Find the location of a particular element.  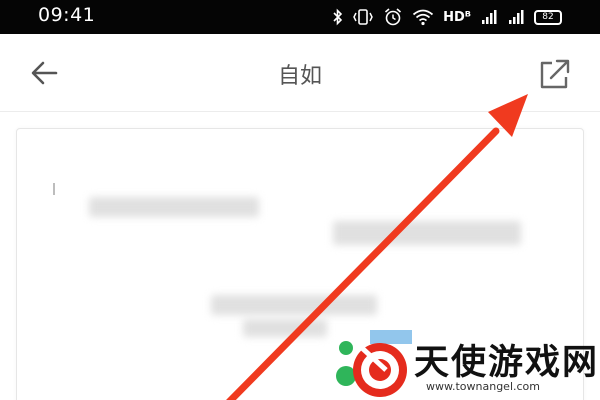

share-button is located at coordinates (555, 74).